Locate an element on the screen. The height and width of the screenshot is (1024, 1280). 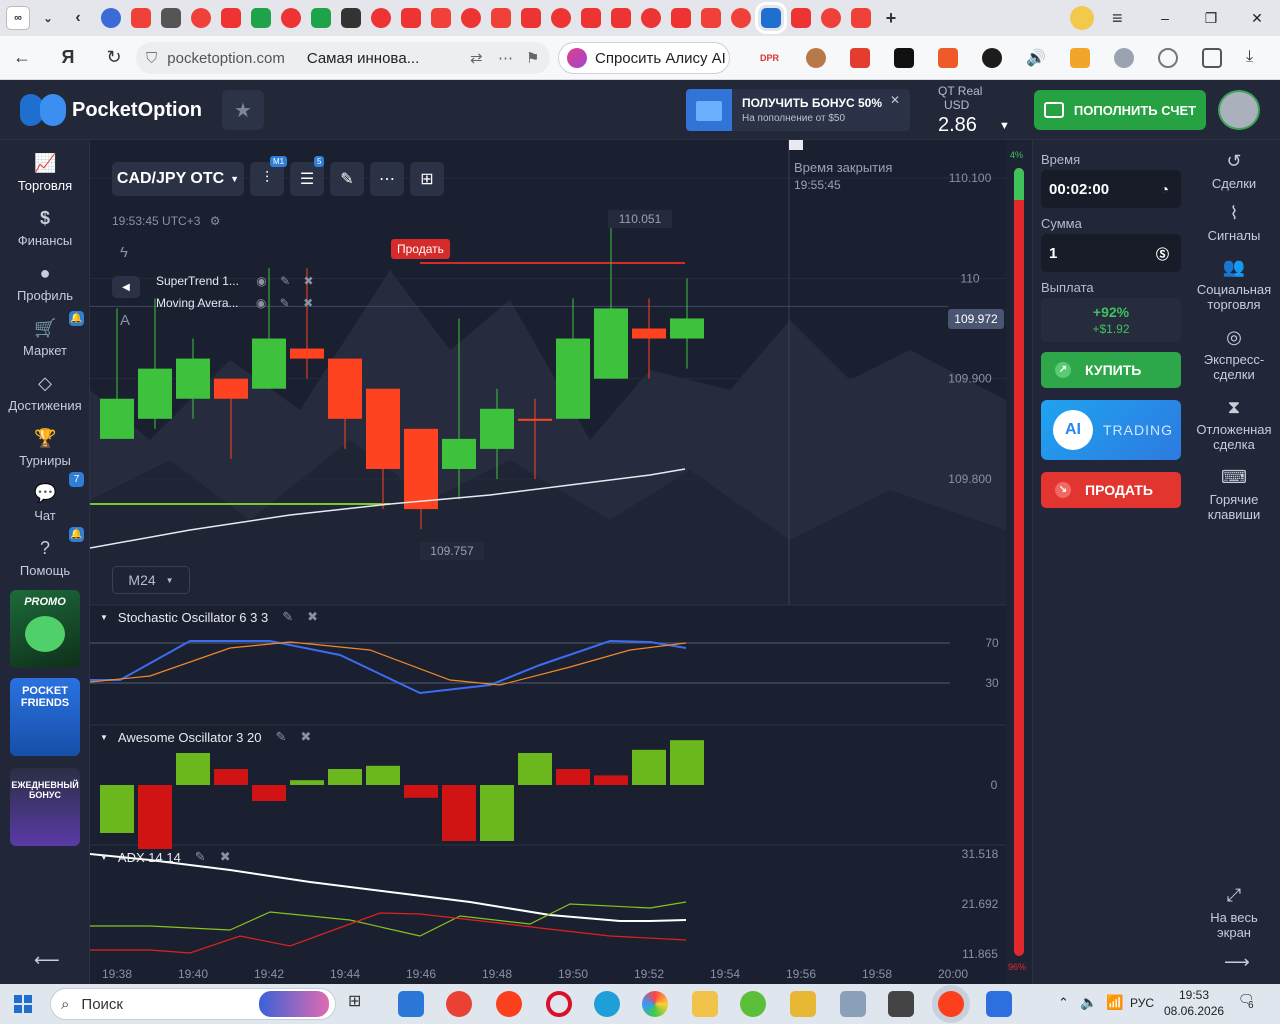
yandex-active-icon is located at coordinates (951, 1004).